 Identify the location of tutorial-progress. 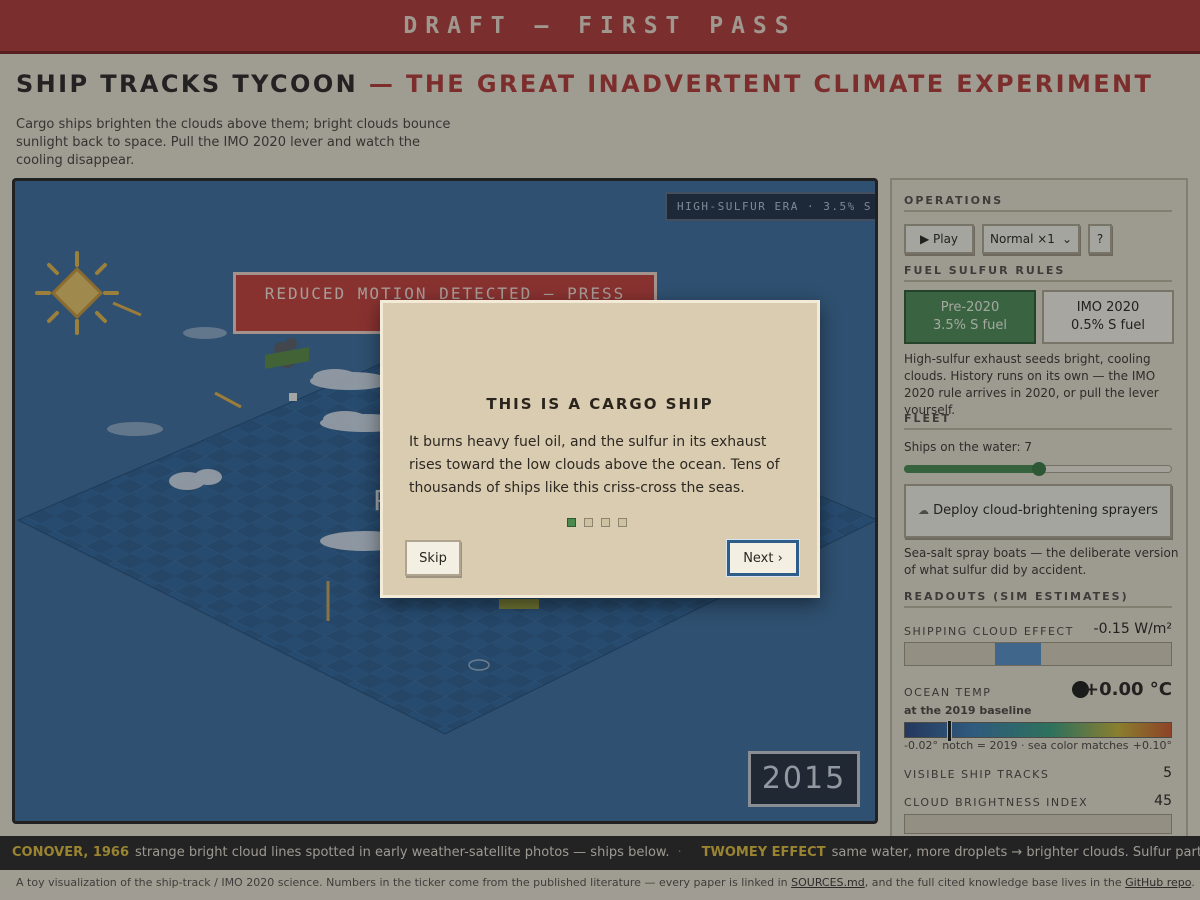
(597, 522).